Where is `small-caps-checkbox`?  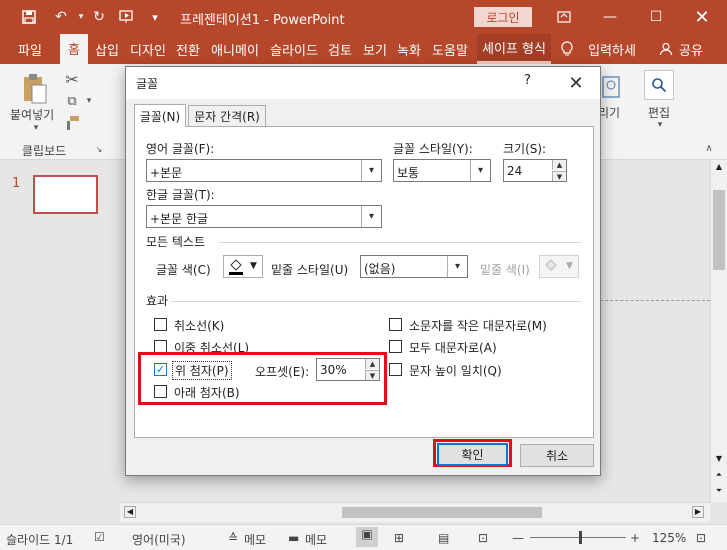 small-caps-checkbox is located at coordinates (395, 324).